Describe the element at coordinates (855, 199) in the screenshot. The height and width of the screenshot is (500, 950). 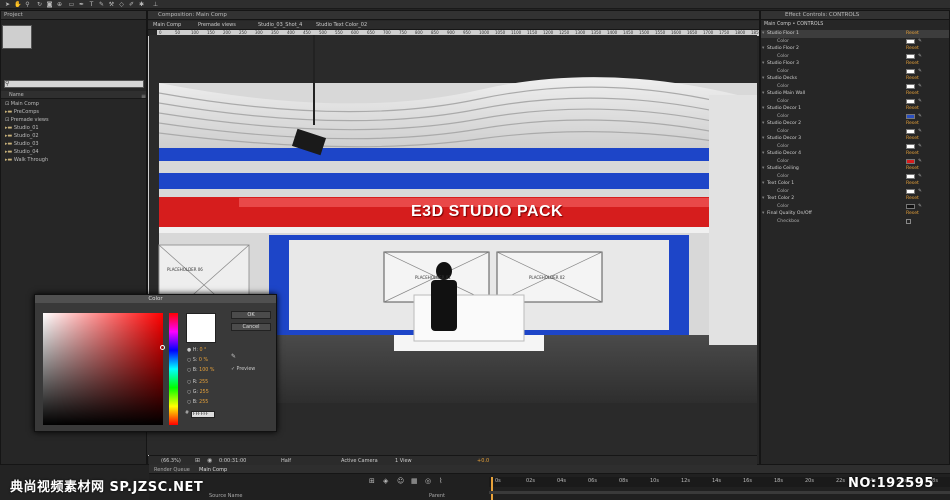
I see `effect-row: ▾ Text Color 2 Reset` at that location.